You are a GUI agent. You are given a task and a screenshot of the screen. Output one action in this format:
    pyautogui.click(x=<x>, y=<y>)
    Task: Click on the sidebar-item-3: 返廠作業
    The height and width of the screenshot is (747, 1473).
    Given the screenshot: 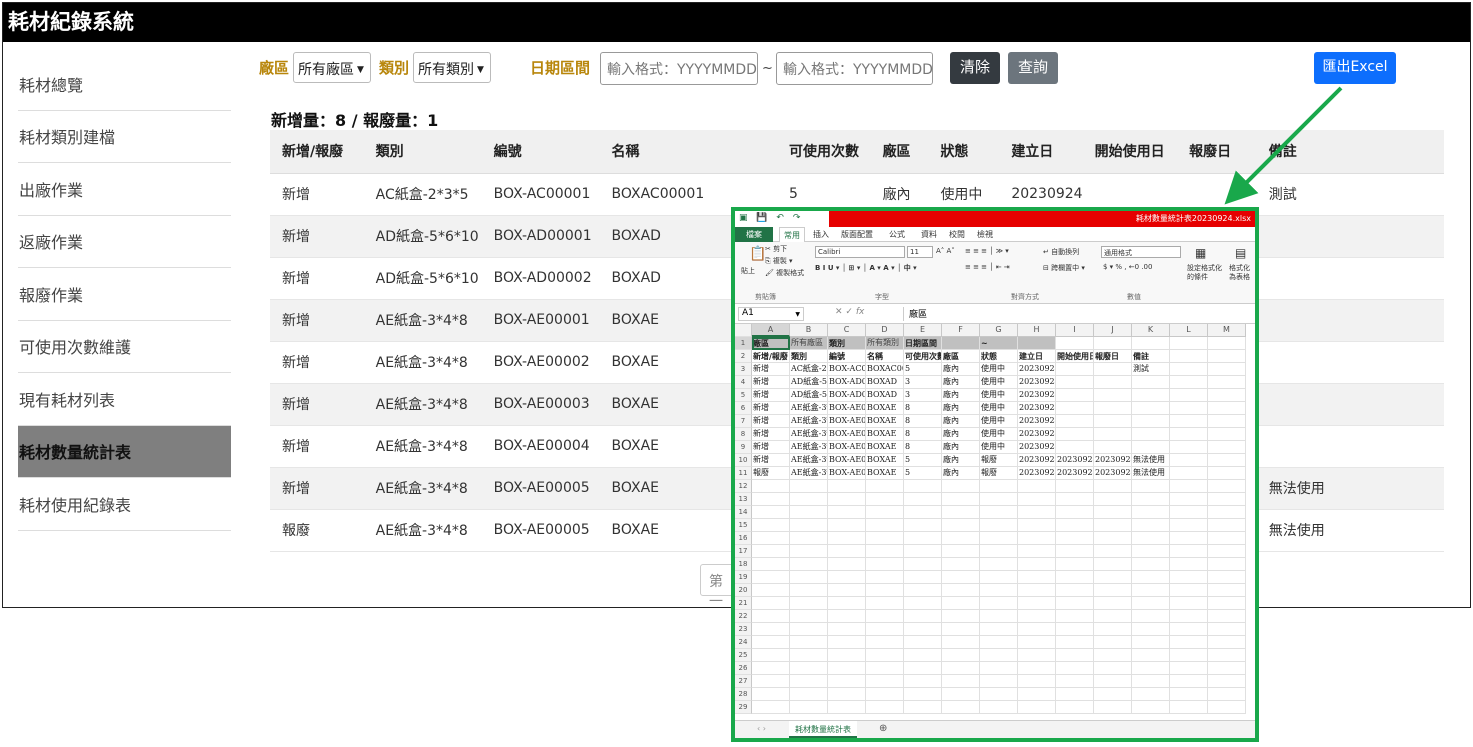 What is the action you would take?
    pyautogui.click(x=124, y=242)
    